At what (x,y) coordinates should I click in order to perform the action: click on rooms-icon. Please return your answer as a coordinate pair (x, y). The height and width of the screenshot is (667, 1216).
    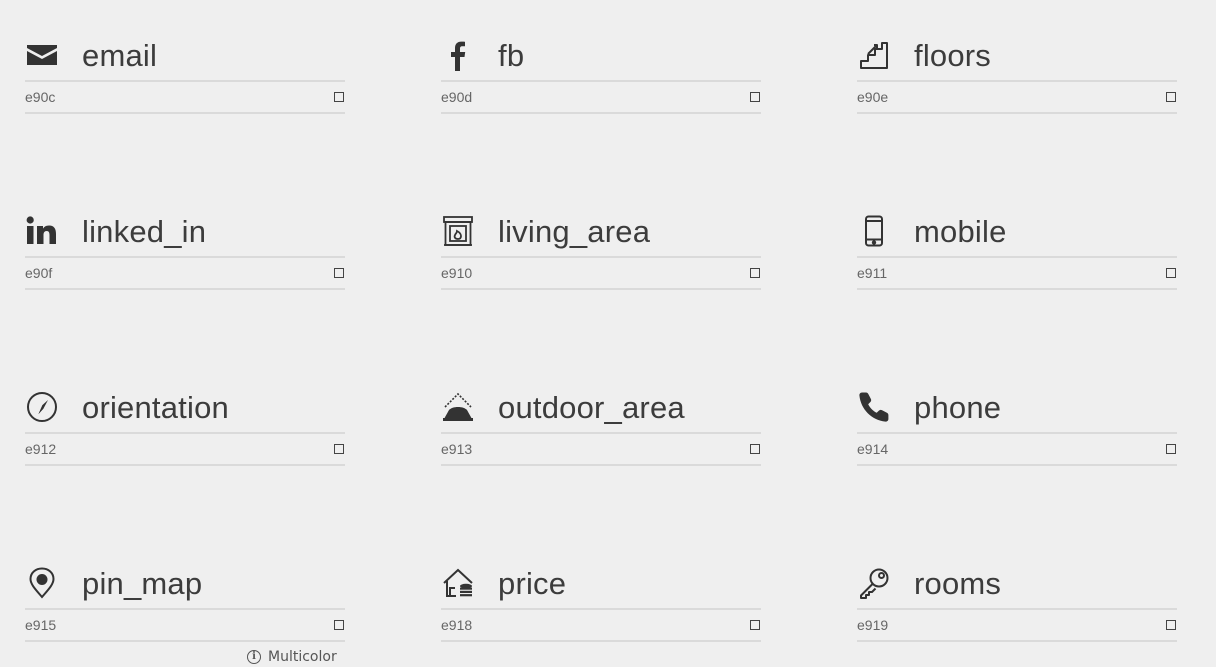
    Looking at the image, I should click on (874, 583).